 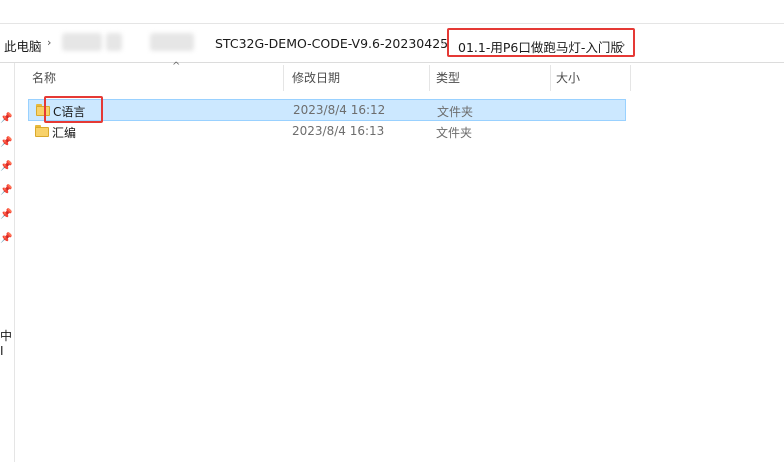 What do you see at coordinates (23, 45) in the screenshot?
I see `breadcrumb-this-pc: 此电脑` at bounding box center [23, 45].